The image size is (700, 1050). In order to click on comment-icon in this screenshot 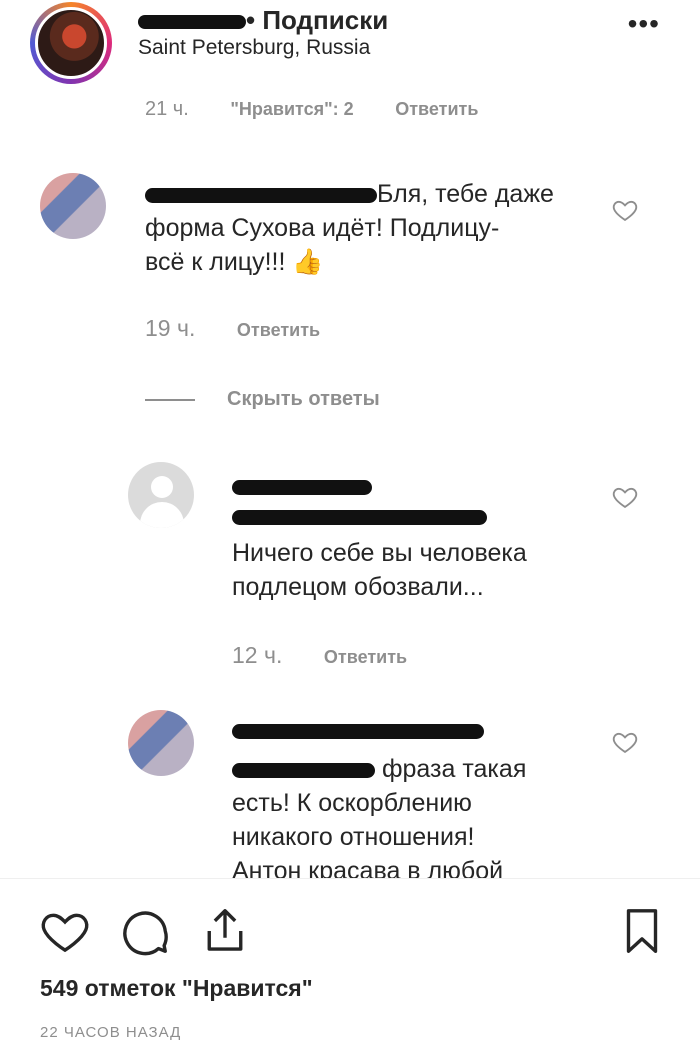, I will do `click(145, 931)`.